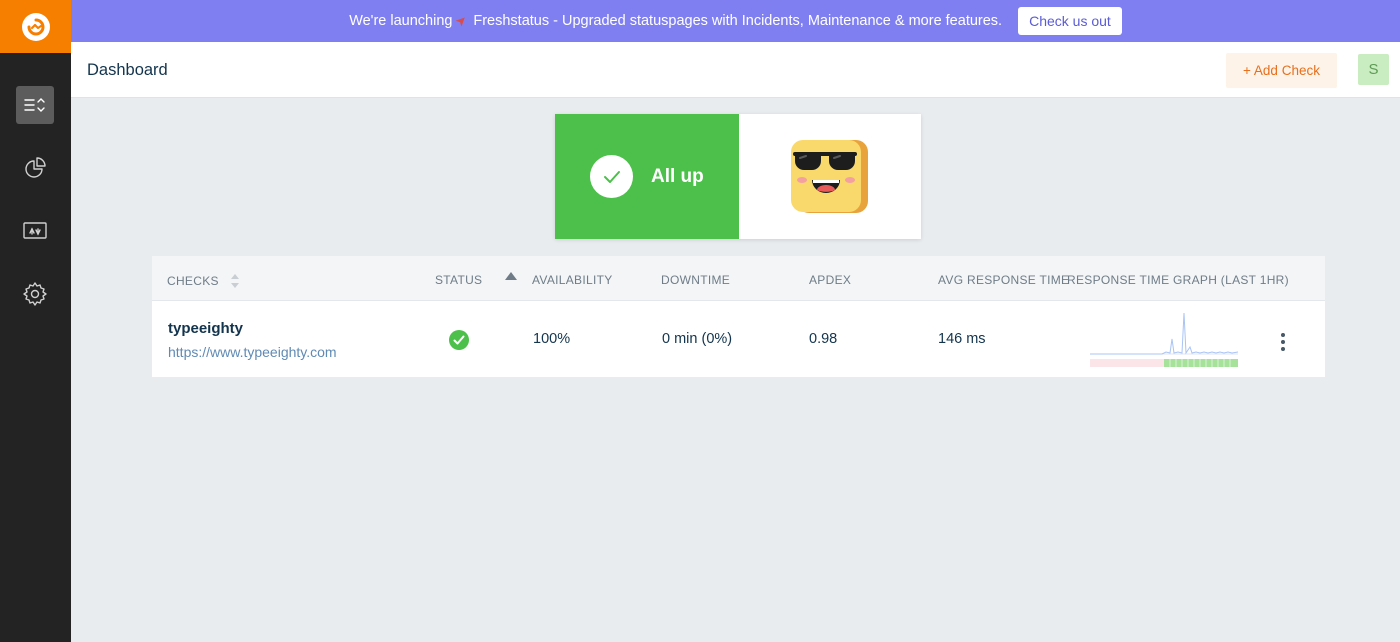 The width and height of the screenshot is (1400, 642). I want to click on sort-icon, so click(235, 281).